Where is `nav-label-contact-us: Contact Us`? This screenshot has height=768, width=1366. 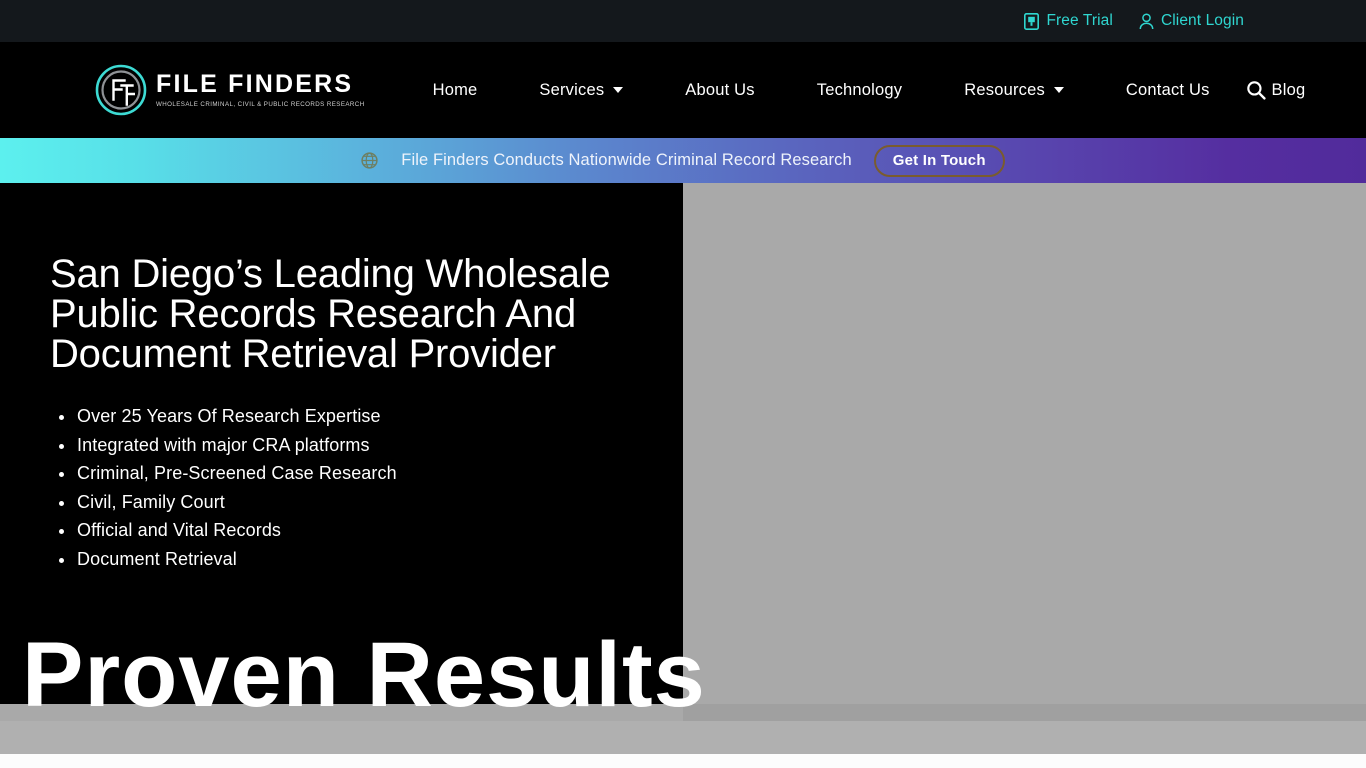 nav-label-contact-us: Contact Us is located at coordinates (1167, 89).